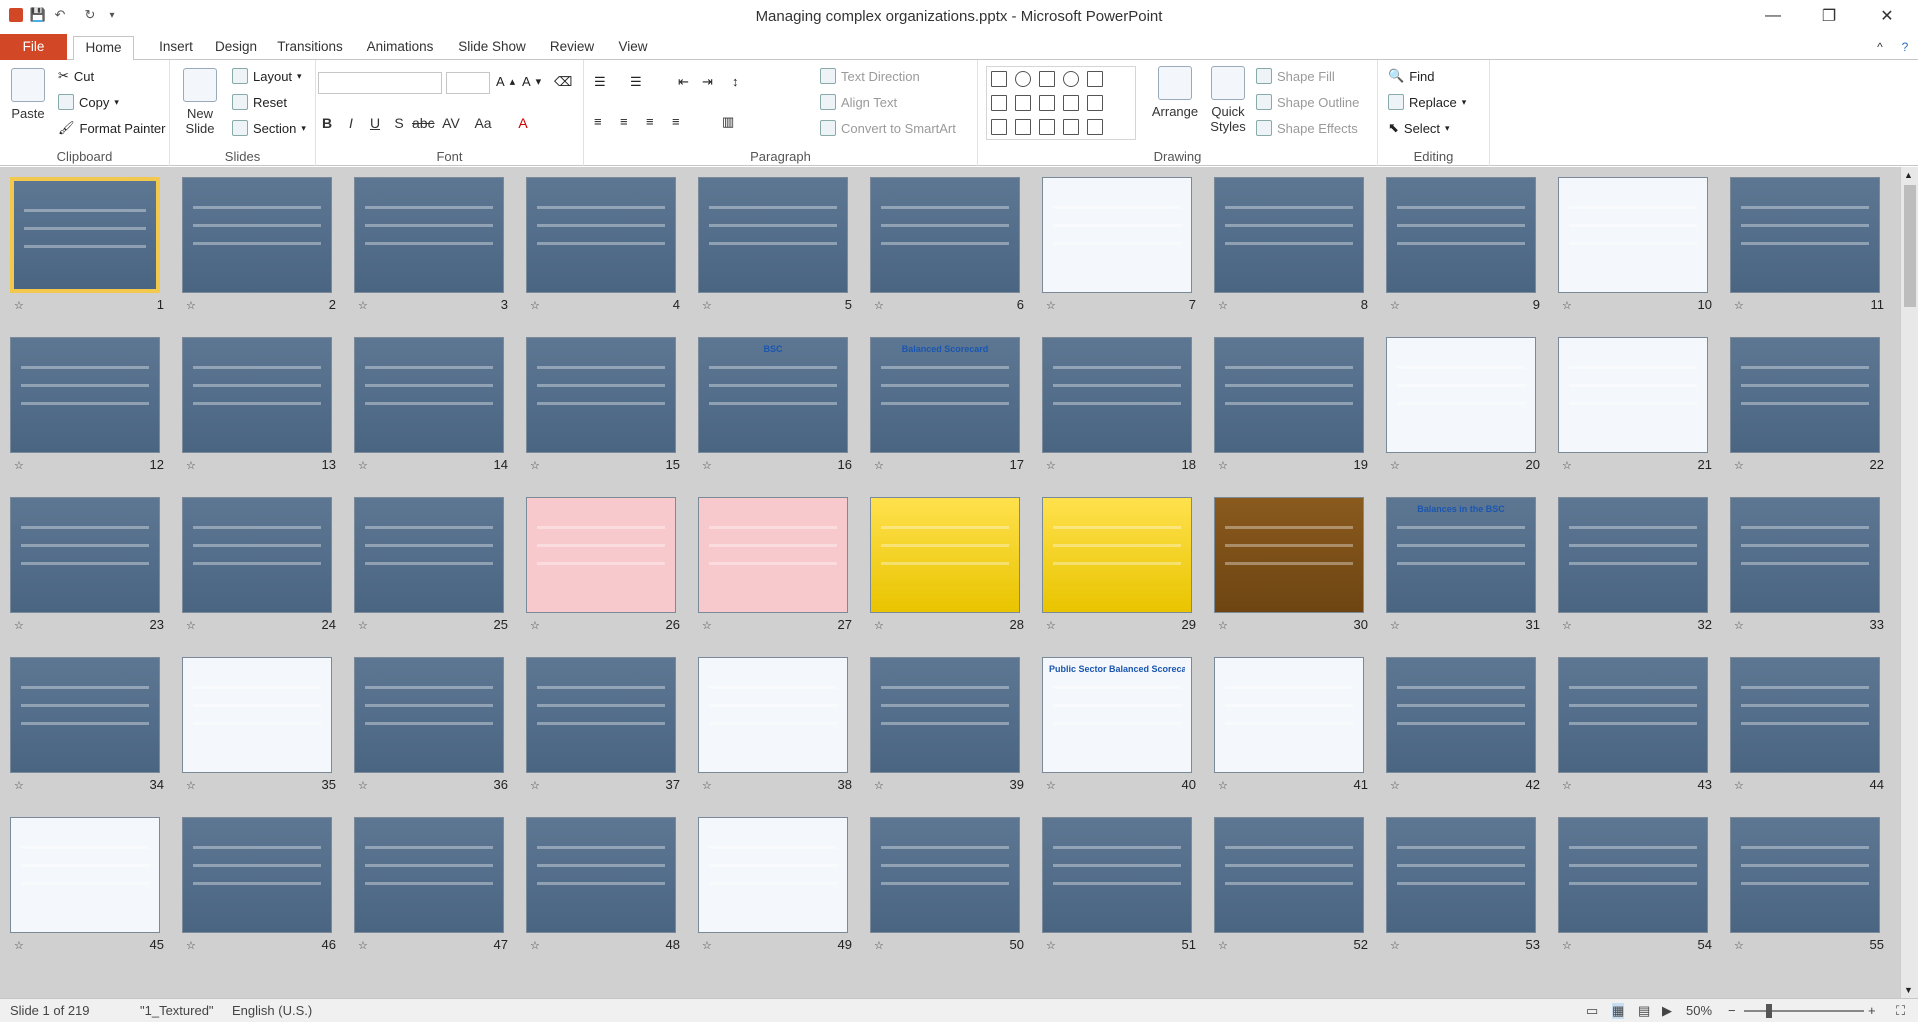  What do you see at coordinates (728, 122) in the screenshot?
I see `columns-button: ▥` at bounding box center [728, 122].